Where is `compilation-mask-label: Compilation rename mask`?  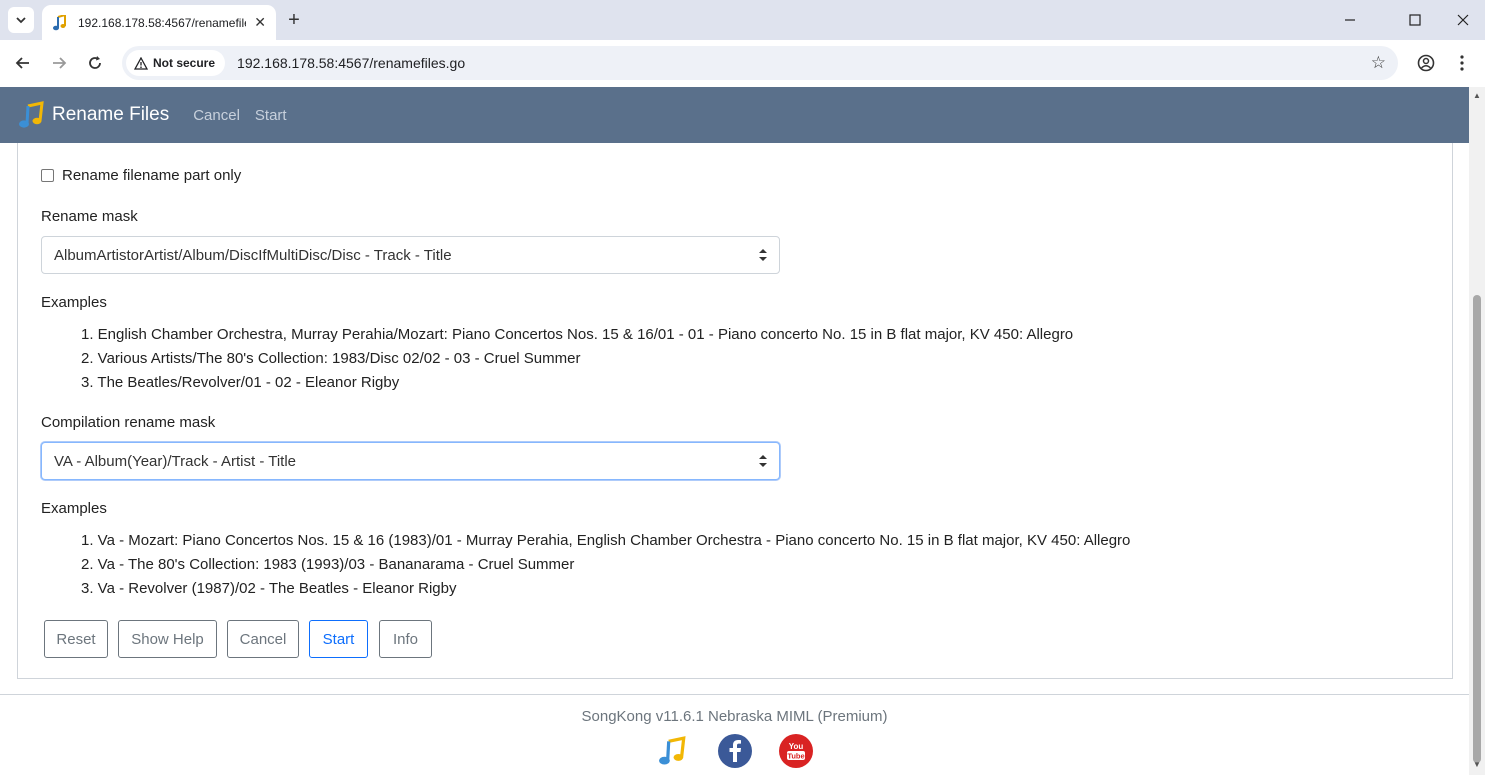 compilation-mask-label: Compilation rename mask is located at coordinates (128, 422).